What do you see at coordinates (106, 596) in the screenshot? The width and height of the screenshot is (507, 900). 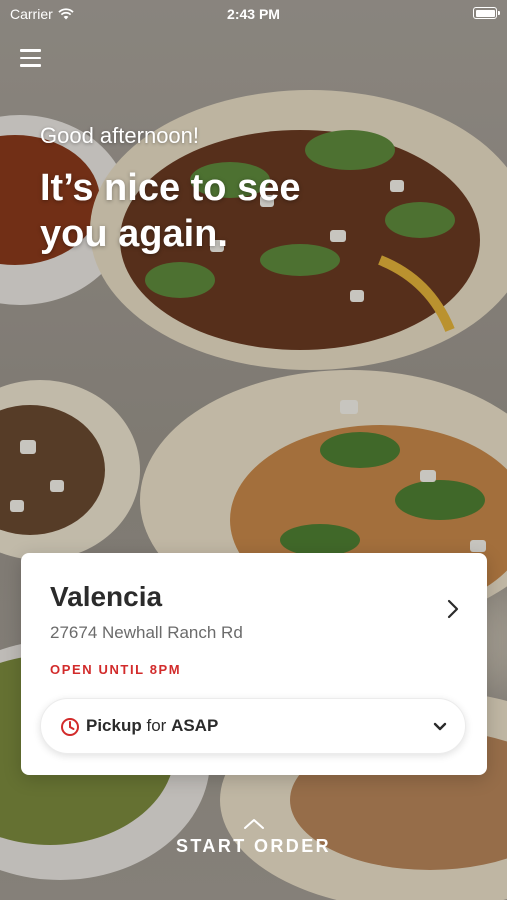 I see `store-name: Valencia` at bounding box center [106, 596].